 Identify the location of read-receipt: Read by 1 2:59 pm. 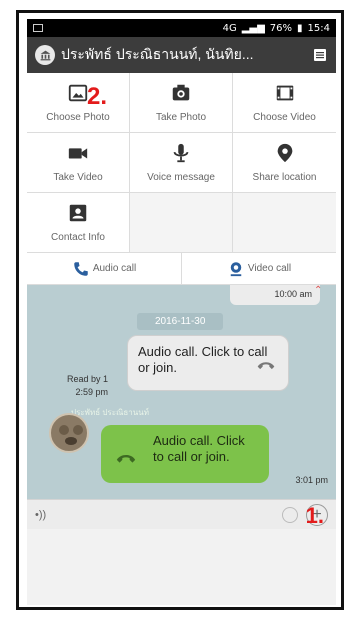
(87, 385).